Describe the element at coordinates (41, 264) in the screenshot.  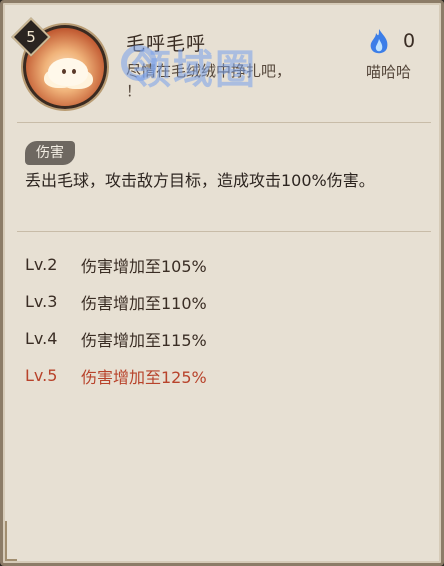
I see `level-label: Lv.2` at that location.